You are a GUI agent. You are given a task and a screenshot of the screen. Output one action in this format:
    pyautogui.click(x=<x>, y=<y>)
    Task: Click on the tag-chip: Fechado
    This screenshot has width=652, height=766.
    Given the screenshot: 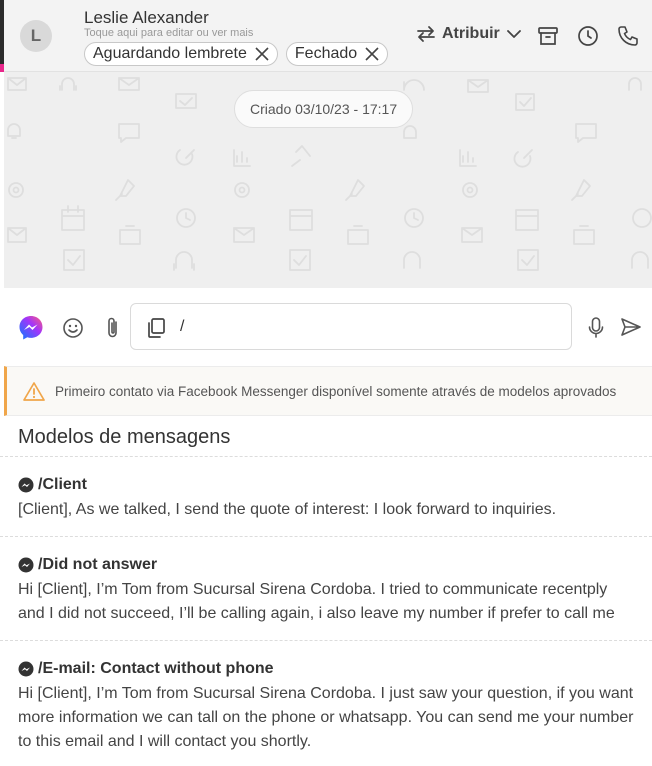 What is the action you would take?
    pyautogui.click(x=337, y=54)
    